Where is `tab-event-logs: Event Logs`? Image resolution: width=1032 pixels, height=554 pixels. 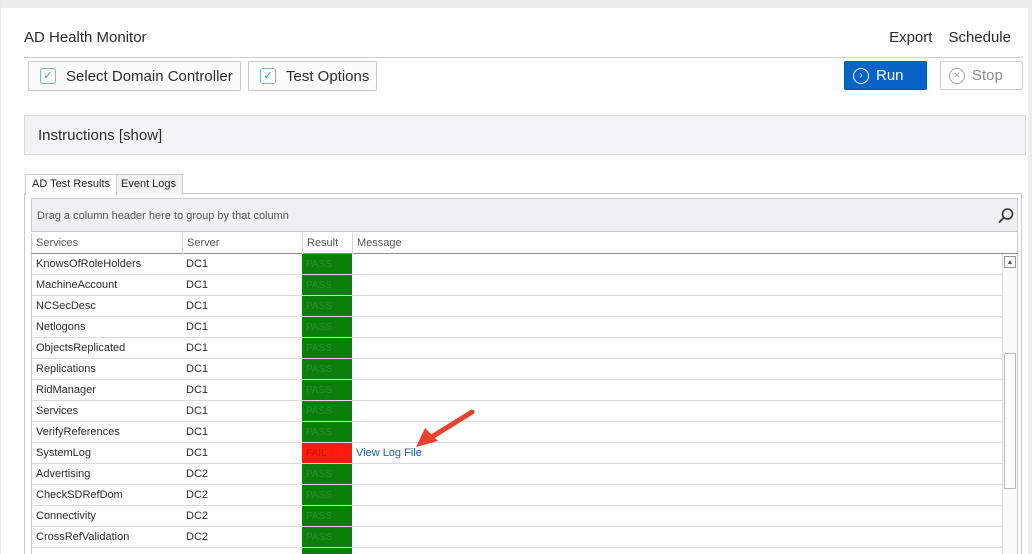
tab-event-logs: Event Logs is located at coordinates (149, 184).